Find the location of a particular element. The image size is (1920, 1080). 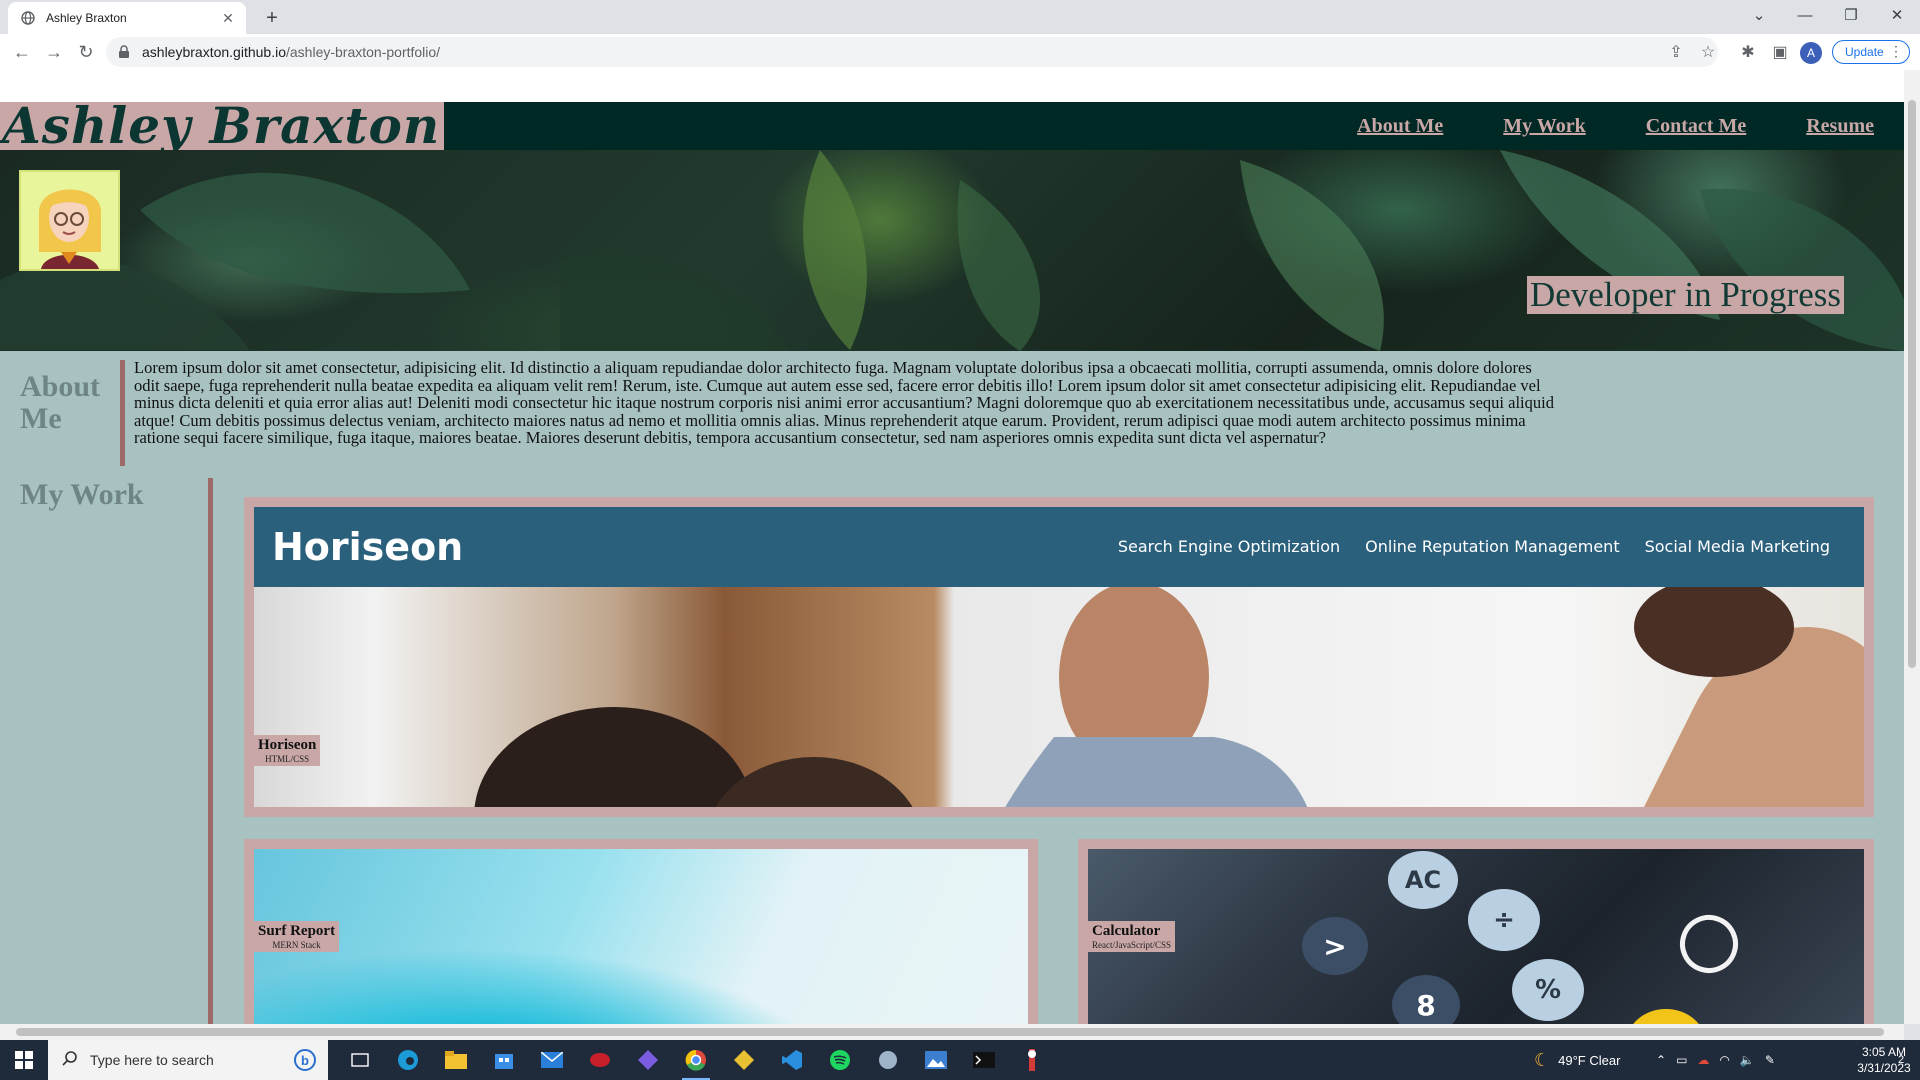

project-screenshot: Surf Report MERN Stack is located at coordinates (641, 936).